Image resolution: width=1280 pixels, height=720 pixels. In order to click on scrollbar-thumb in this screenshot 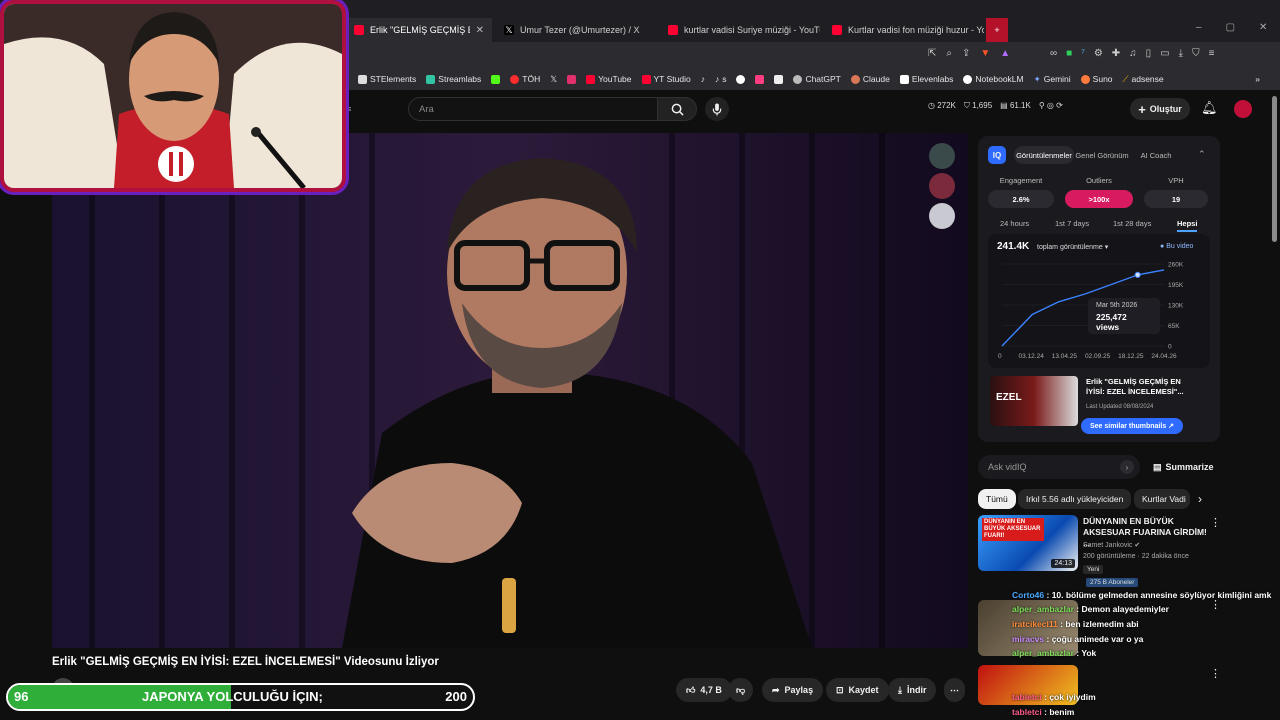, I will do `click(1274, 169)`.